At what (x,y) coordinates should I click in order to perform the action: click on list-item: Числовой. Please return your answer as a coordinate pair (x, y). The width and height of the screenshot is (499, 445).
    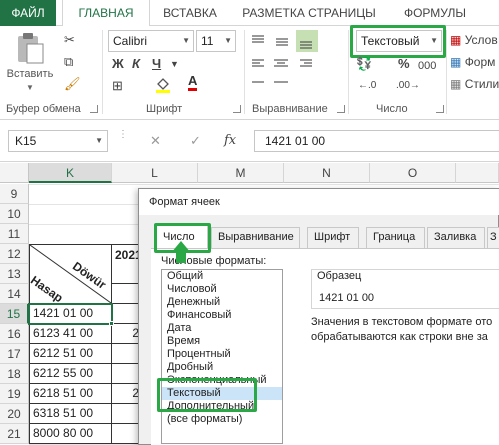
    Looking at the image, I should click on (222, 289).